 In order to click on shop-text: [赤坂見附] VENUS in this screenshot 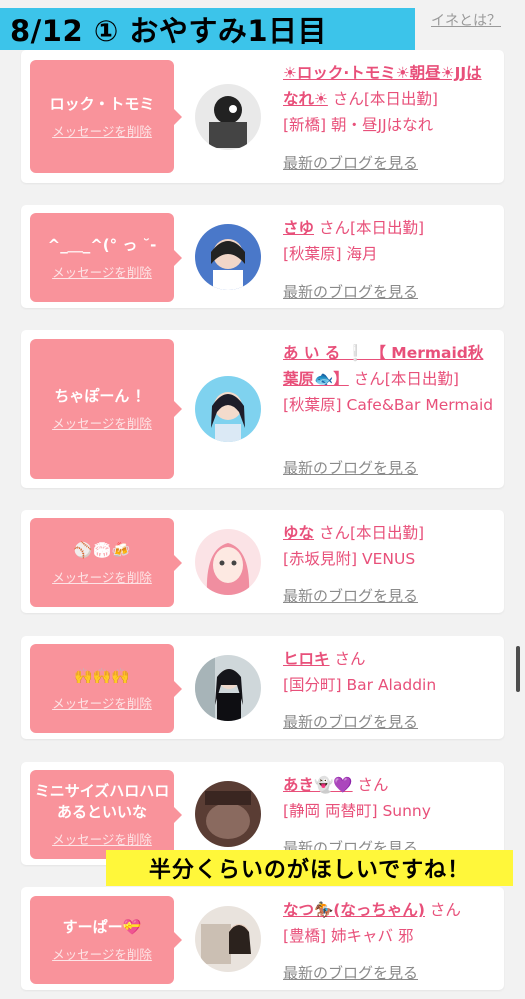, I will do `click(349, 559)`.